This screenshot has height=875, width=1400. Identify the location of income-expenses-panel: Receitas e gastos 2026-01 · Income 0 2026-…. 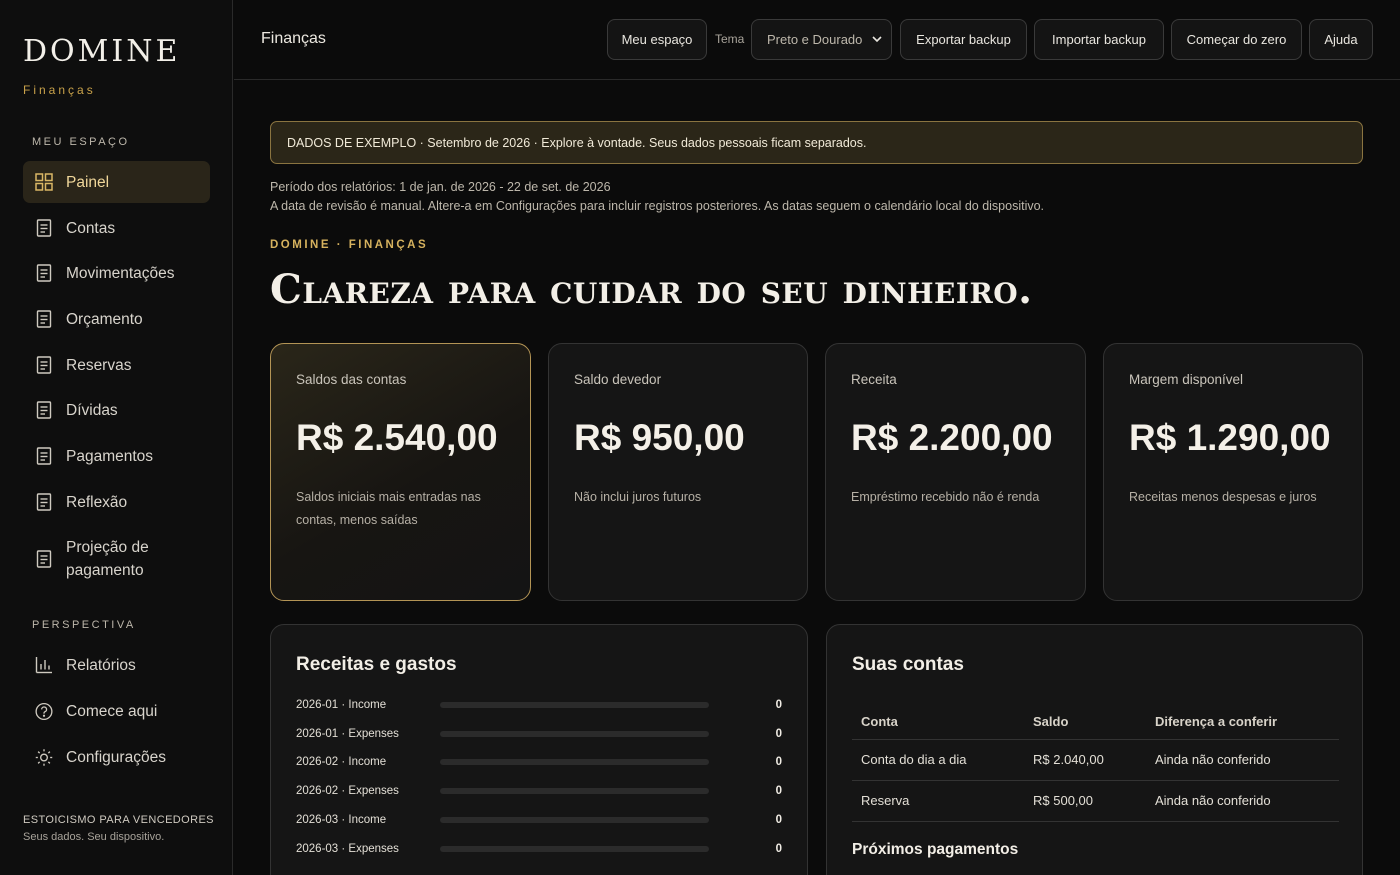
(539, 749).